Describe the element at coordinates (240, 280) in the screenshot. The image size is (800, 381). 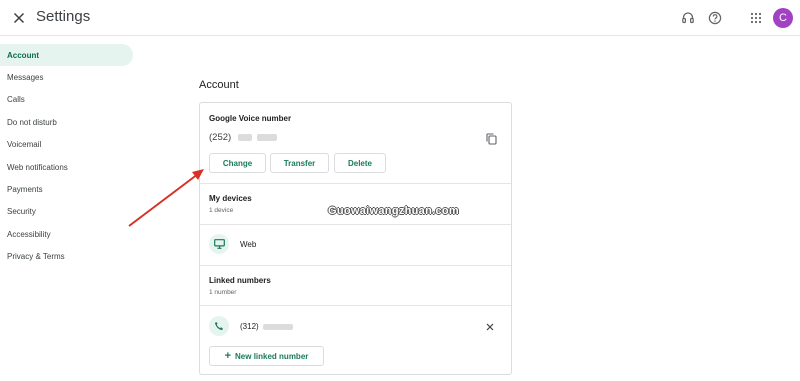
I see `linked-numbers-label: Linked numbers` at that location.